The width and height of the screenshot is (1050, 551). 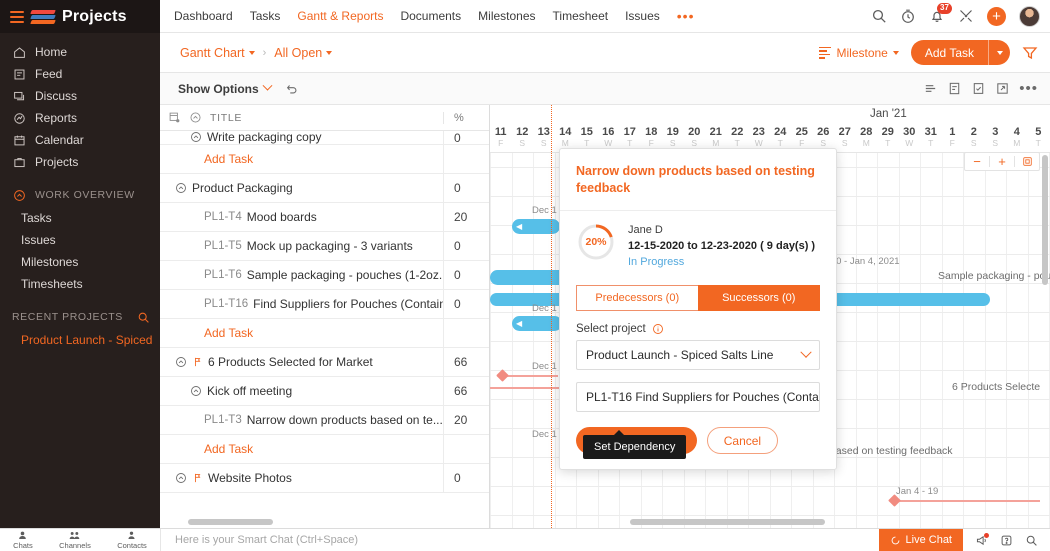 I want to click on sidebar-item-calendar: Calendar, so click(x=80, y=140).